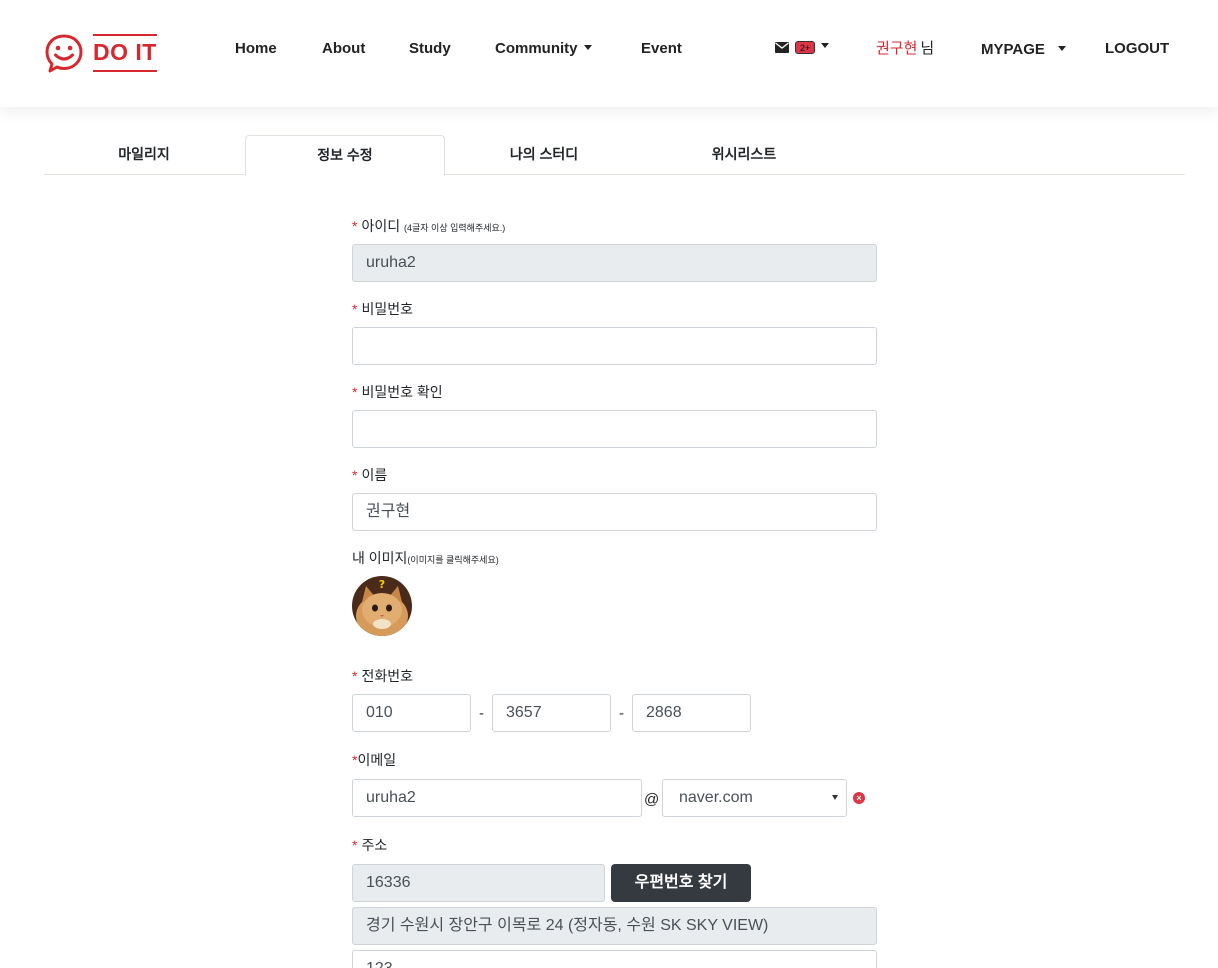 Image resolution: width=1218 pixels, height=968 pixels. What do you see at coordinates (536, 48) in the screenshot?
I see `nav-community-label: Community` at bounding box center [536, 48].